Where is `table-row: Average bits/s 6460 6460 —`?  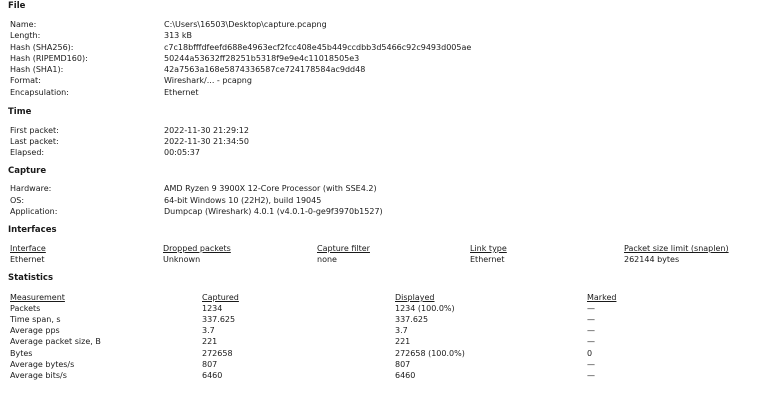 table-row: Average bits/s 6460 6460 — is located at coordinates (380, 375).